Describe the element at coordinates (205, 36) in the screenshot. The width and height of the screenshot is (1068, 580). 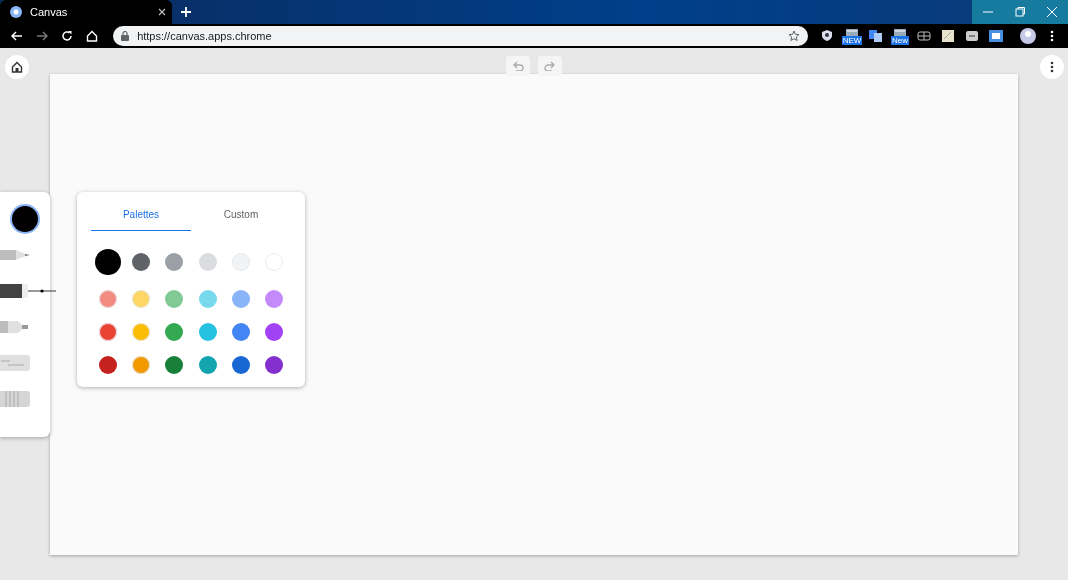
I see `url-text: https://canvas.apps.chrome` at that location.